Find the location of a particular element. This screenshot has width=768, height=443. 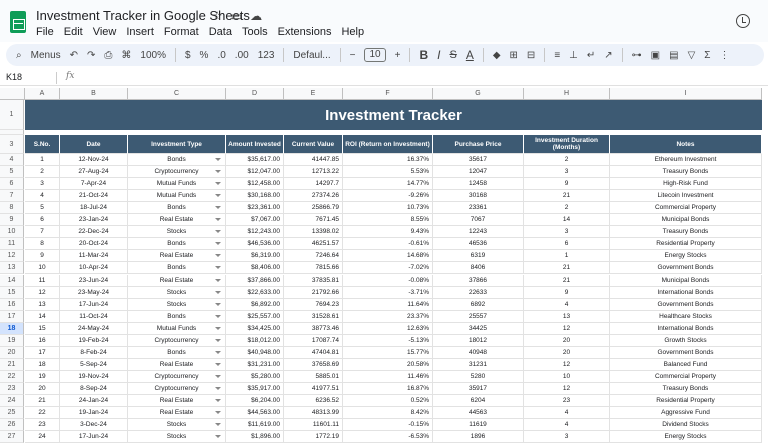

cell-date: 3-Dec-24 is located at coordinates (94, 425).